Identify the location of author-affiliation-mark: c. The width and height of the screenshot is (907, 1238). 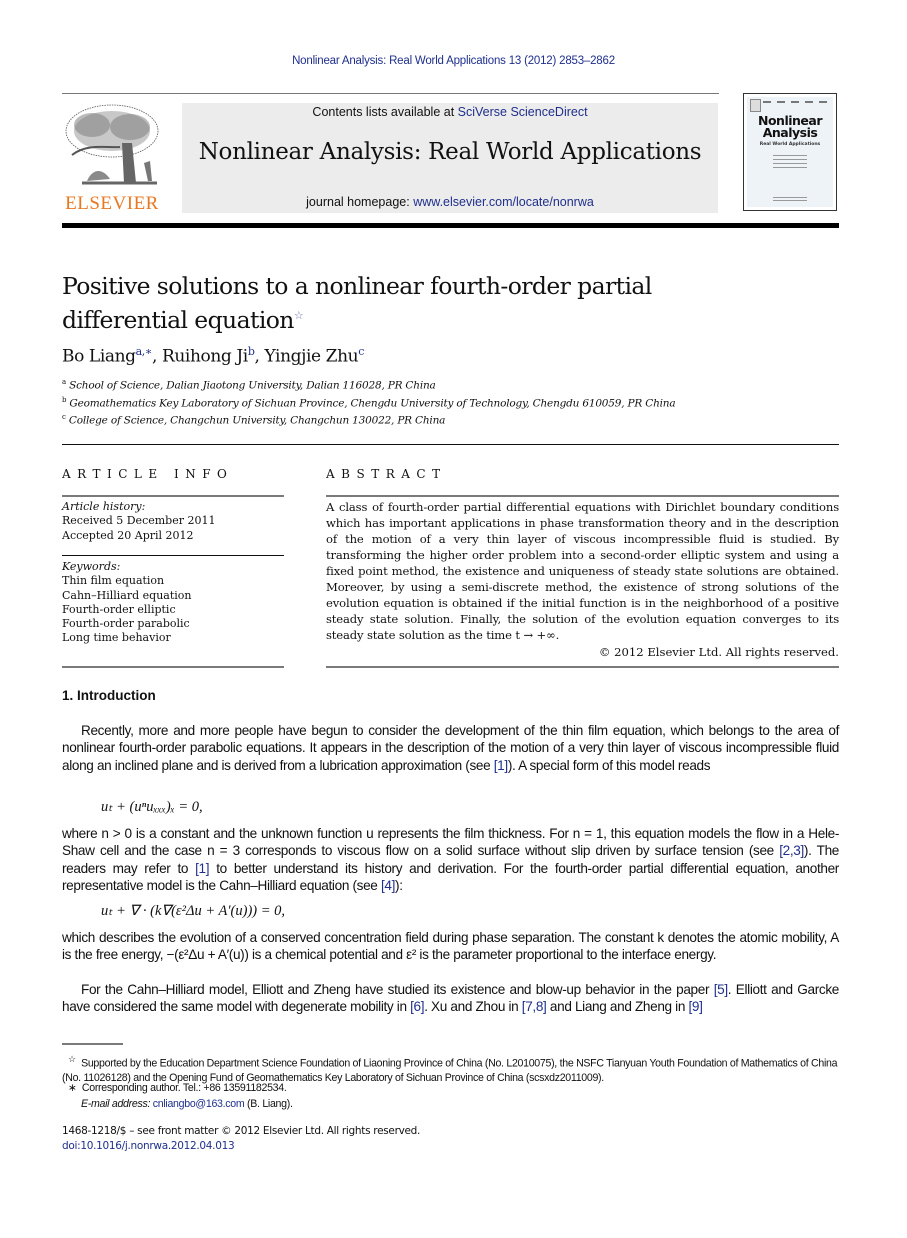
(361, 351).